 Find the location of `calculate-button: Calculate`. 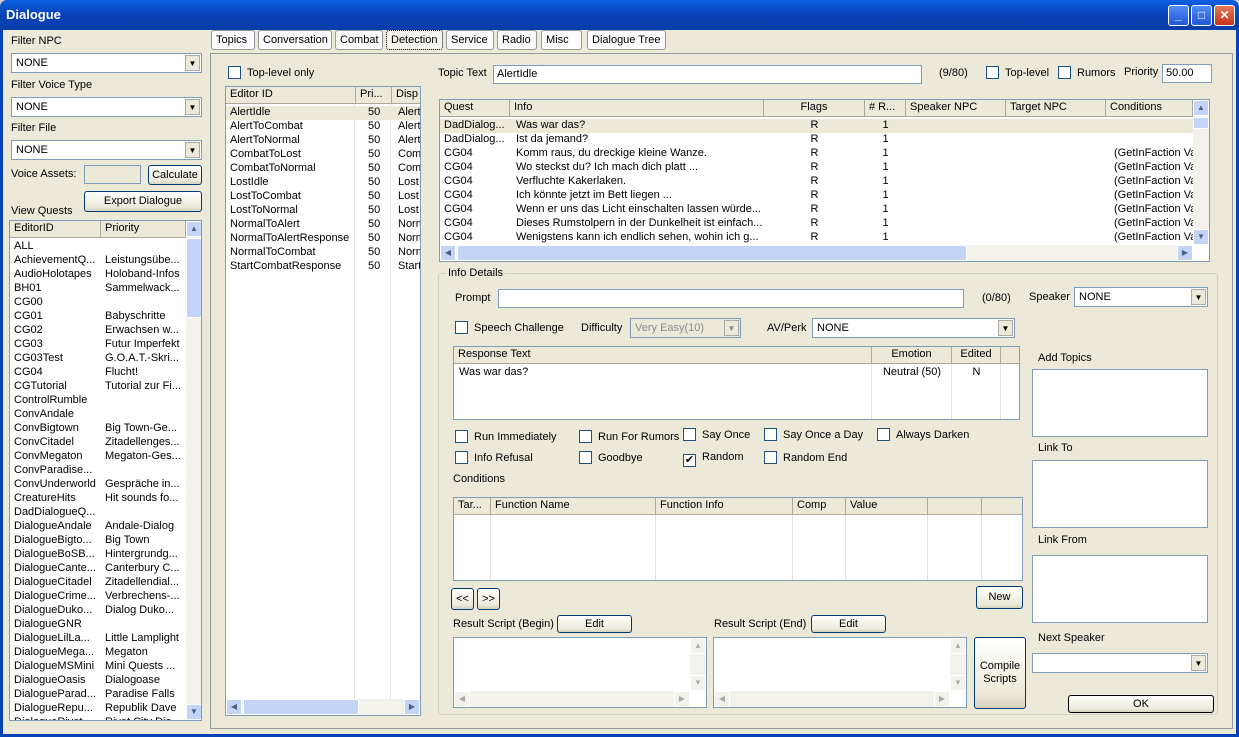

calculate-button: Calculate is located at coordinates (175, 175).